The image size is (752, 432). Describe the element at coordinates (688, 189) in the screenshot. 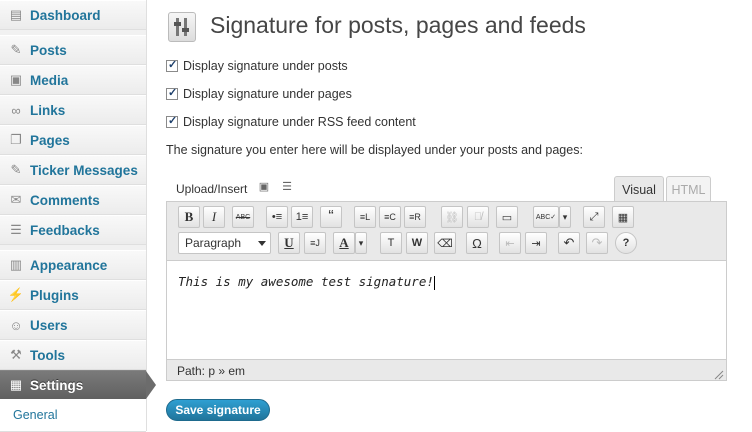

I see `tab-html: HTML` at that location.